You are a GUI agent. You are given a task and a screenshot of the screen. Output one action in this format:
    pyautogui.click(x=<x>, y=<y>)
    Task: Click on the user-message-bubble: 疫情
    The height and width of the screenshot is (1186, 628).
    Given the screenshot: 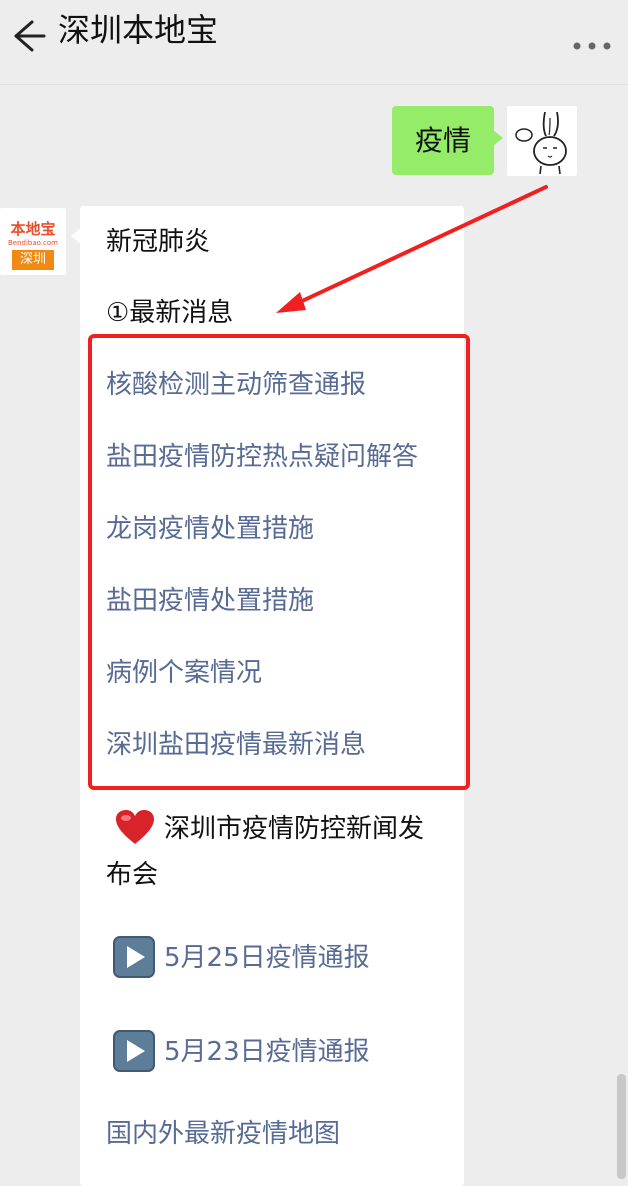 What is the action you would take?
    pyautogui.click(x=447, y=140)
    